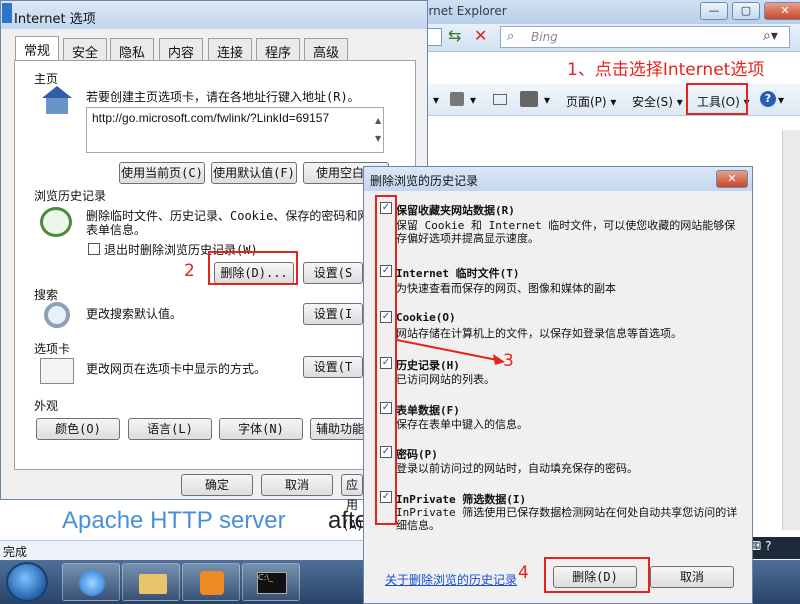 This screenshot has height=604, width=800. What do you see at coordinates (523, 573) in the screenshot?
I see `annotation-step-4: 4` at bounding box center [523, 573].